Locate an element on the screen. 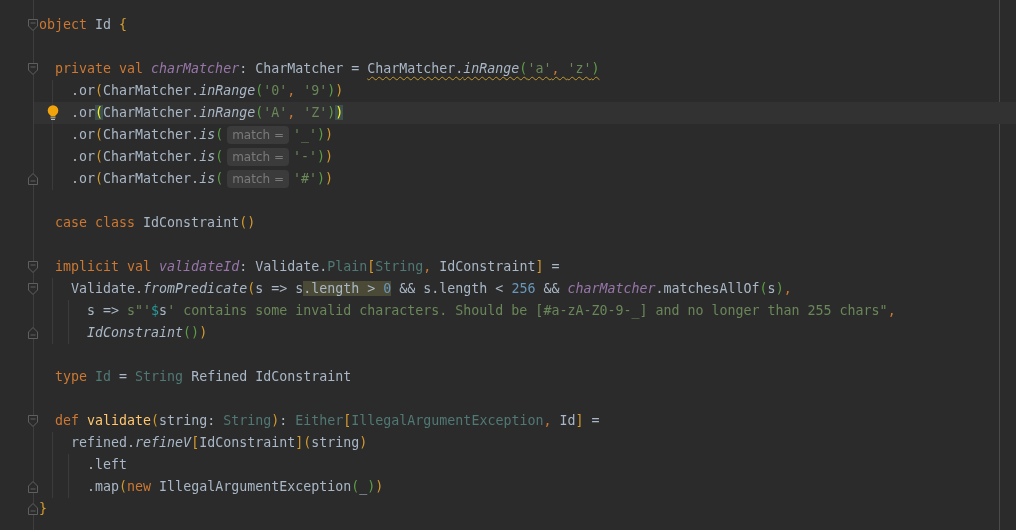 Image resolution: width=1016 pixels, height=530 pixels. code-text: case class IdConstraint() is located at coordinates (155, 223).